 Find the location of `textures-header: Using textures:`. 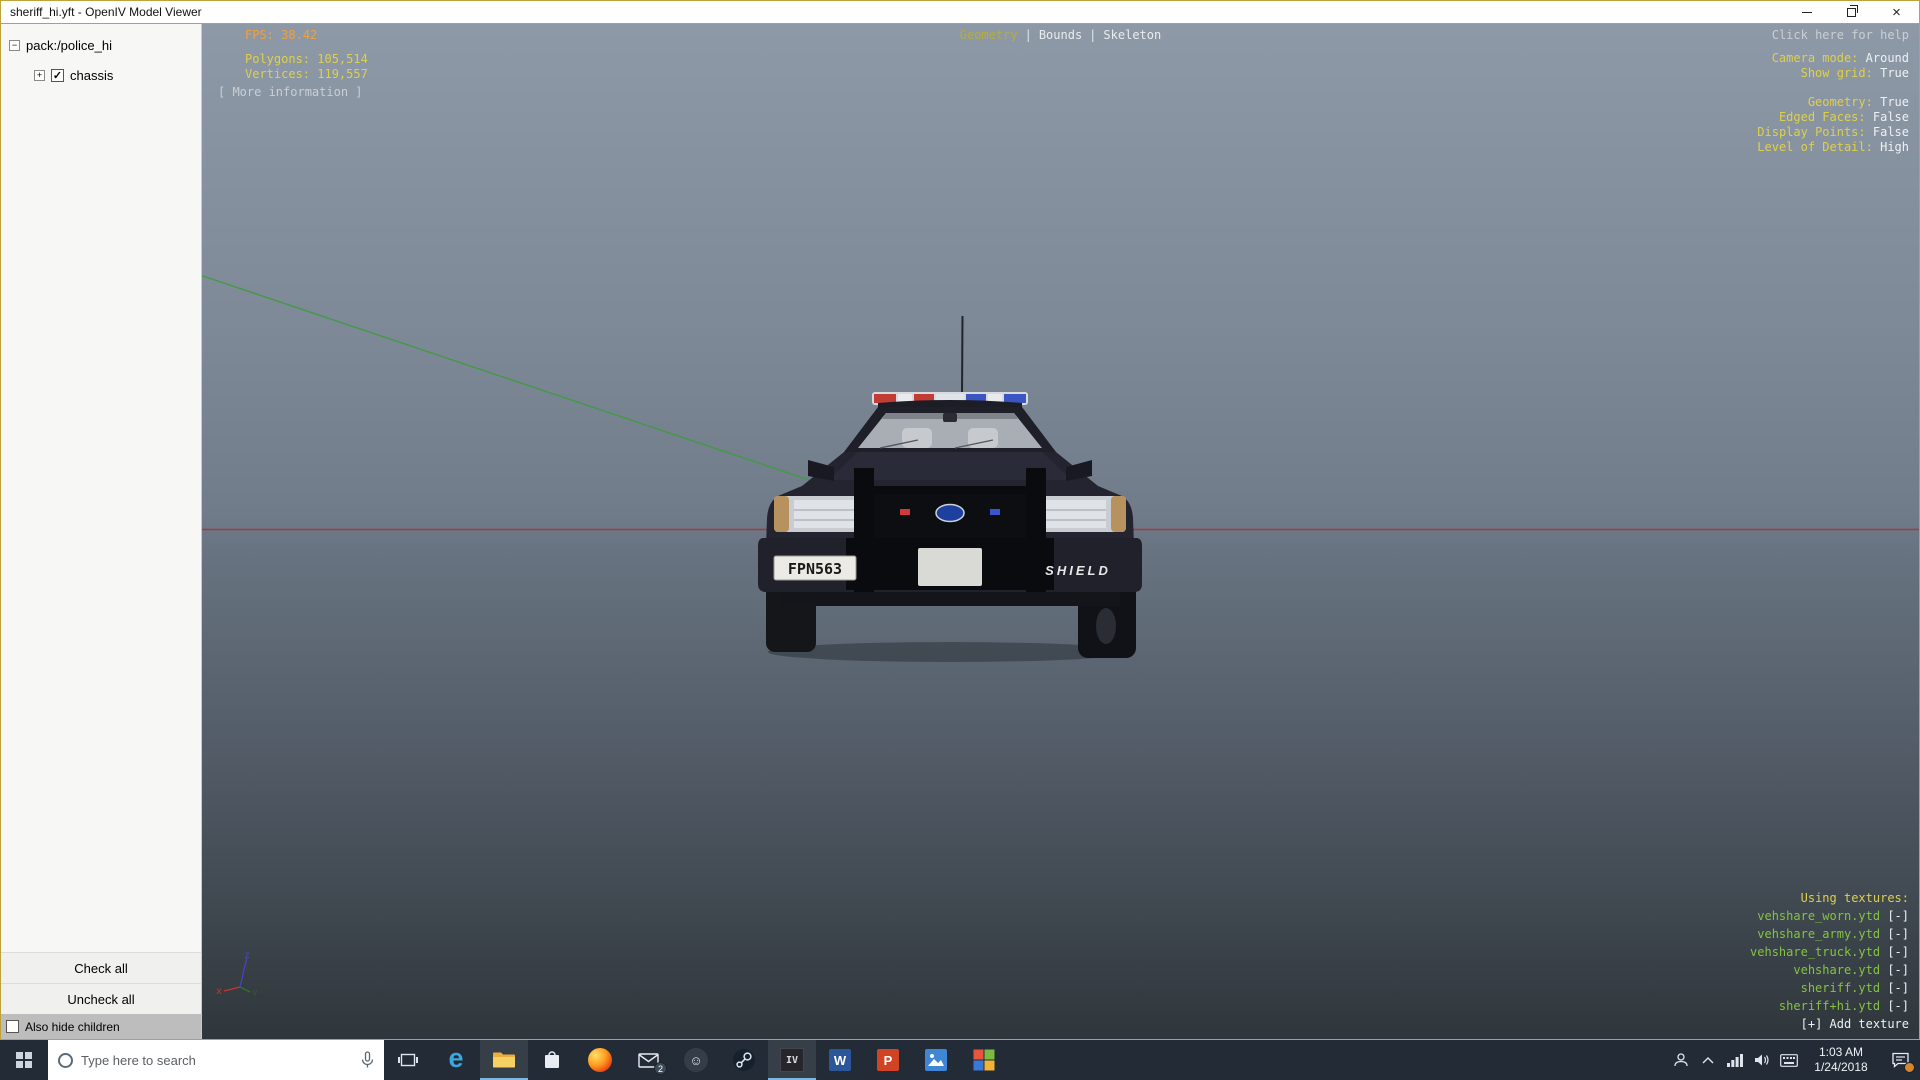

textures-header: Using textures: is located at coordinates (1854, 898).